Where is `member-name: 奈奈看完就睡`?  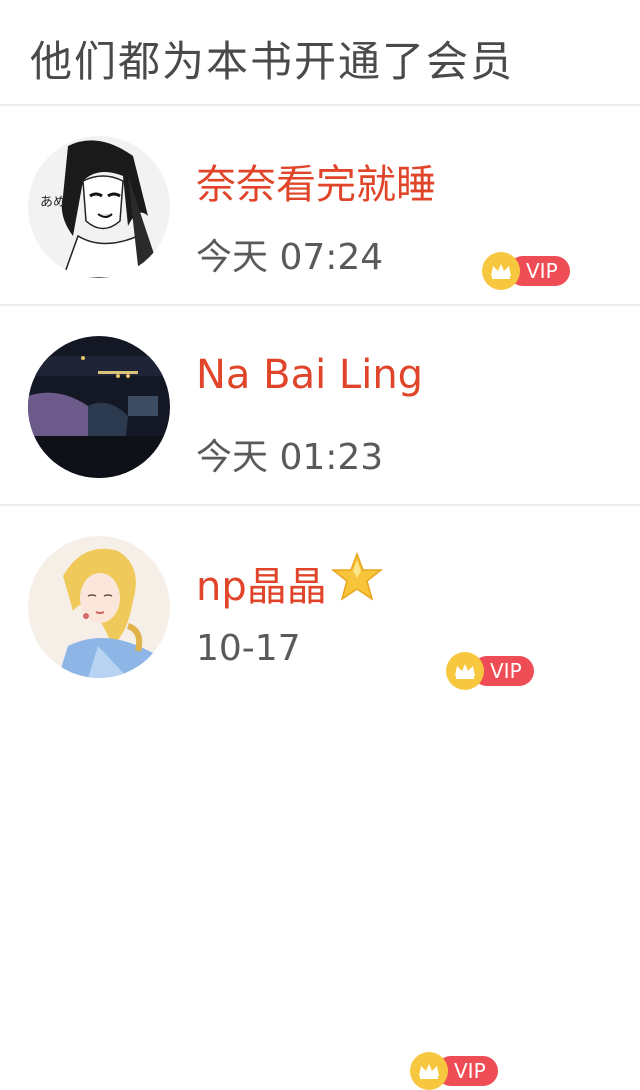
member-name: 奈奈看完就睡 is located at coordinates (316, 181).